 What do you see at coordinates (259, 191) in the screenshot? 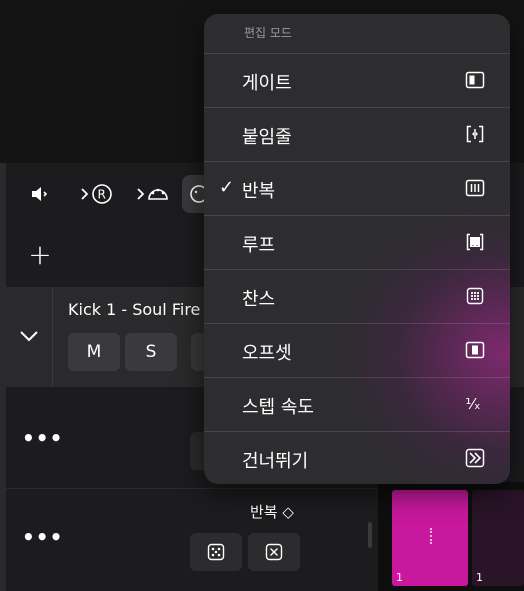
I see `menu-item-label: 반복` at bounding box center [259, 191].